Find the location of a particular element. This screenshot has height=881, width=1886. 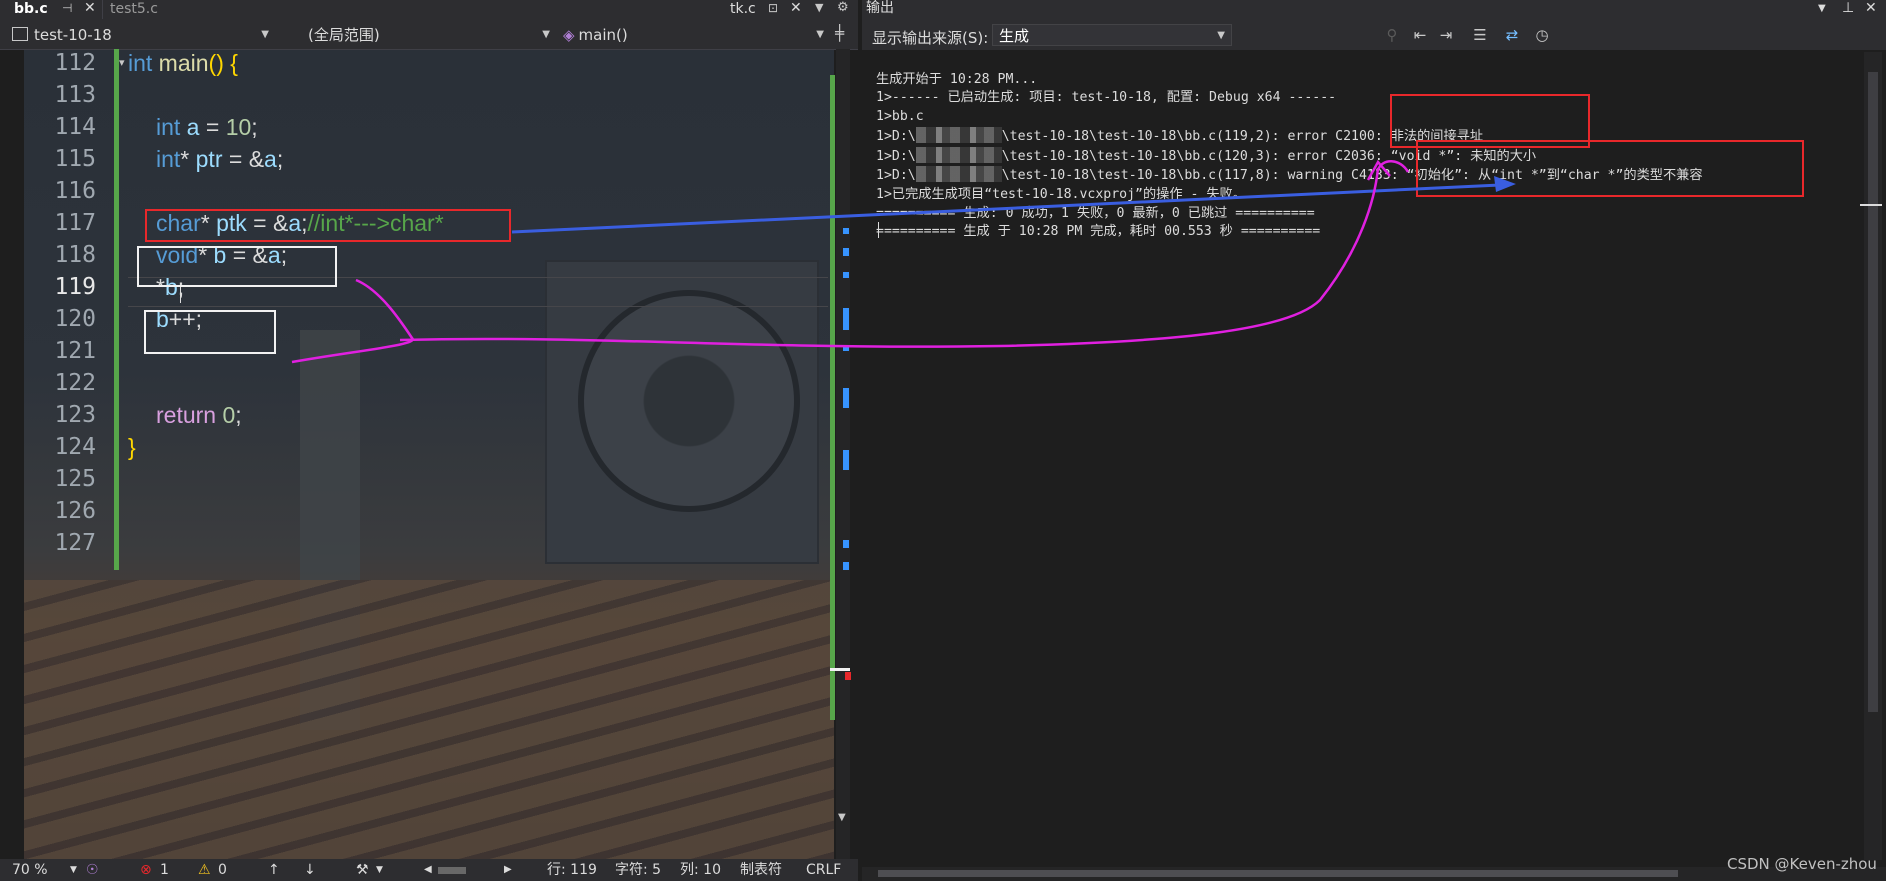

magenta-arrow-head is located at coordinates (1378, 170).